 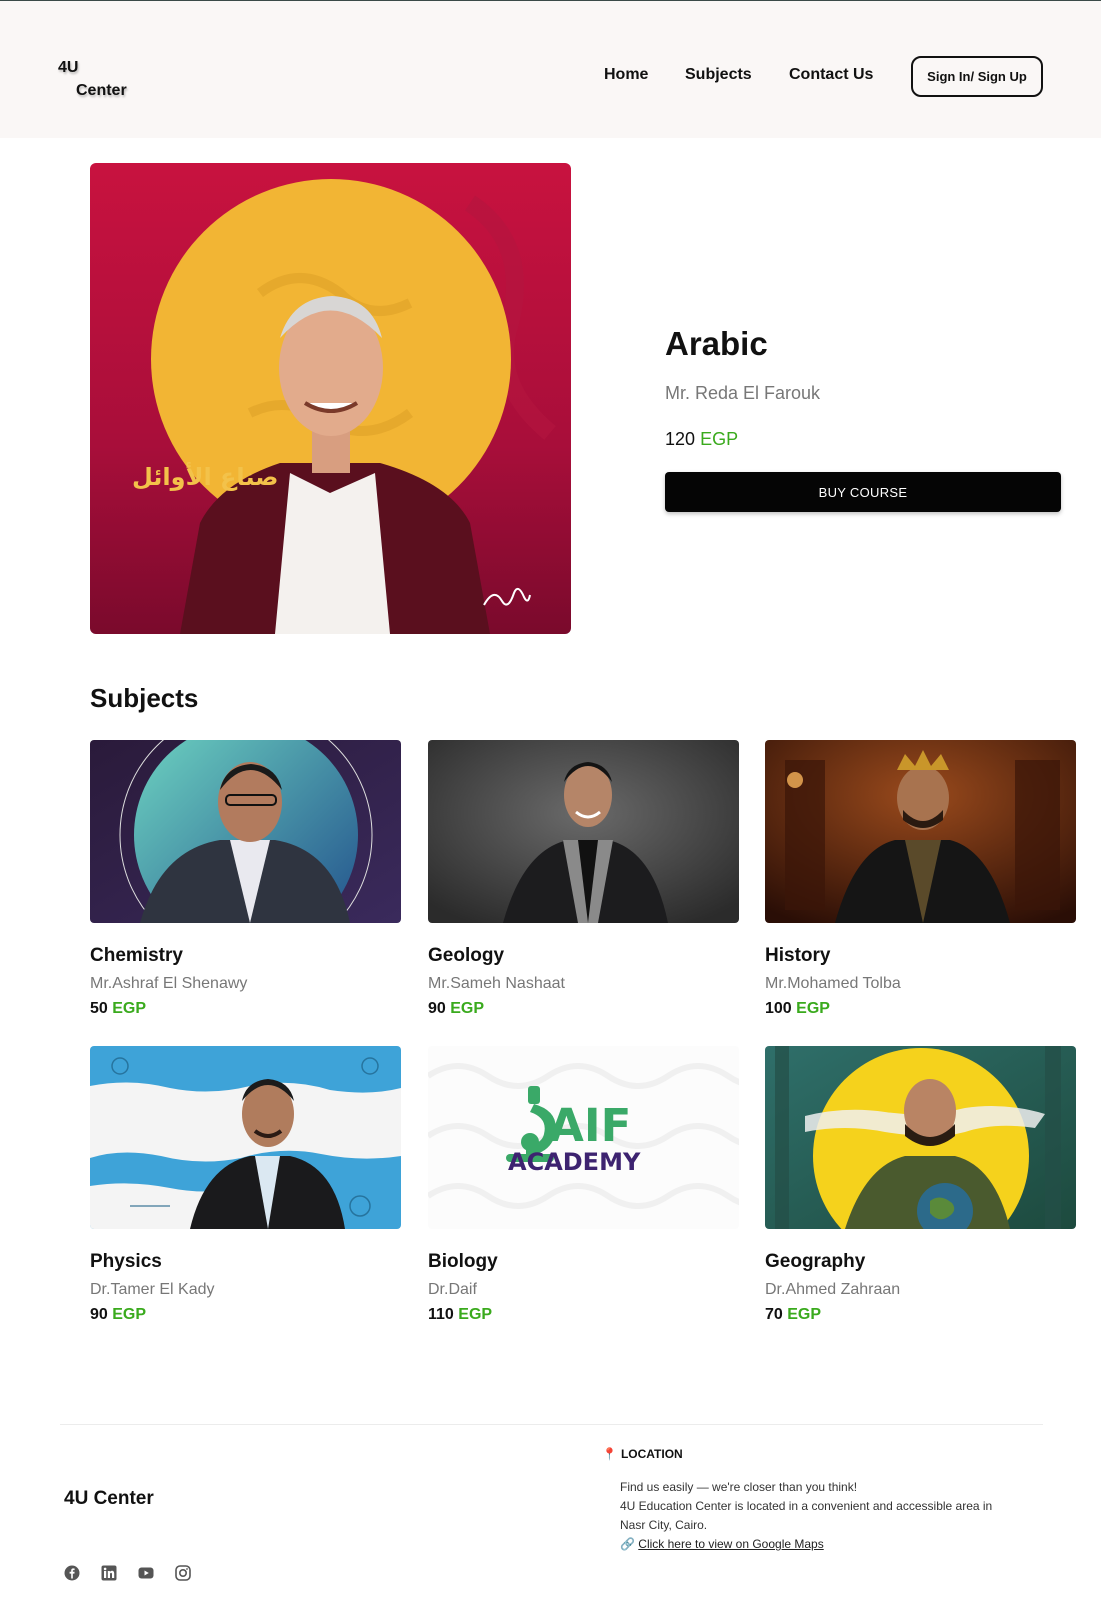 I want to click on location-link-row: 🔗 Click here to view on Google Maps, so click(x=815, y=1544).